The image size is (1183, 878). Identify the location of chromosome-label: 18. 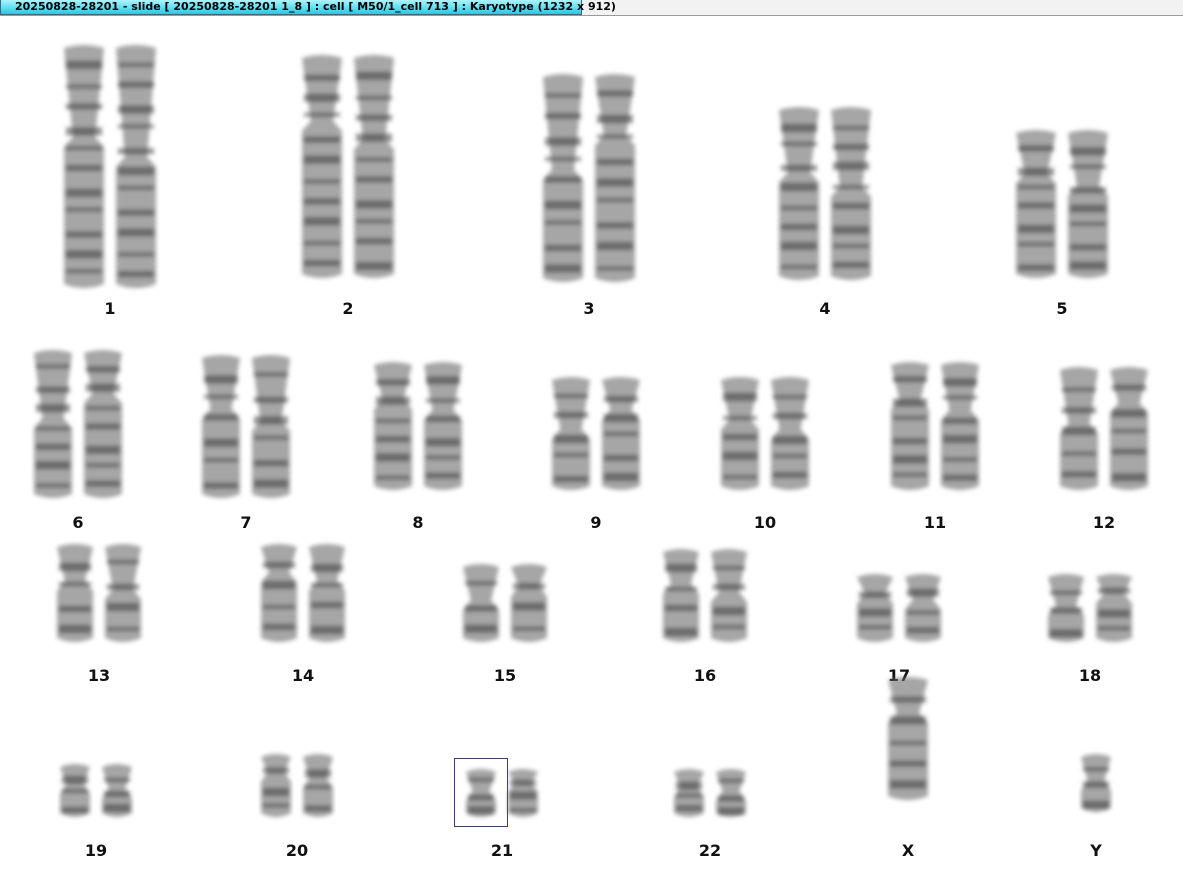
(1090, 675).